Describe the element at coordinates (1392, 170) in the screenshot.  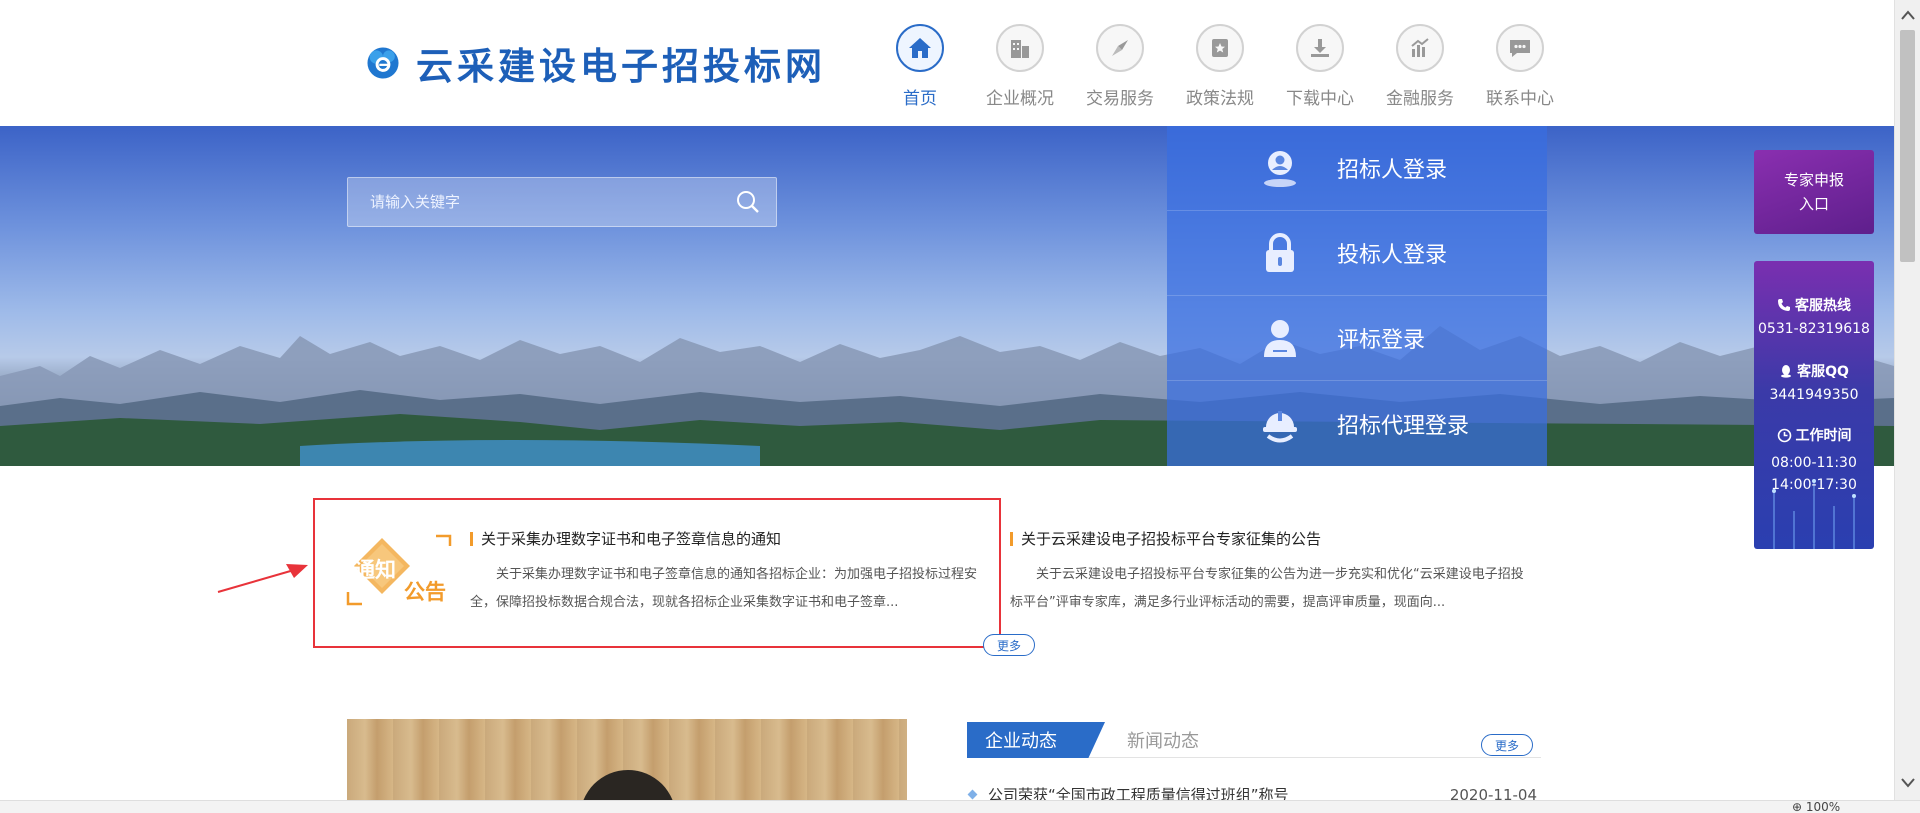
I see `login-tenderer-label: 招标人登录` at that location.